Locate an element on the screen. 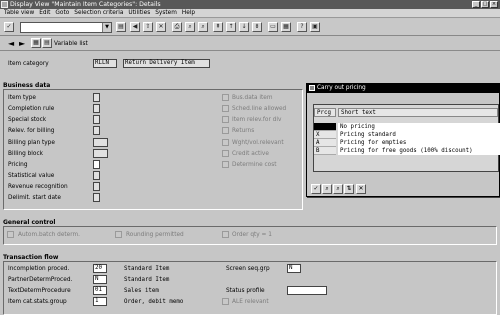 The image size is (500, 315). bus-data-item-checkbox is located at coordinates (225, 97).